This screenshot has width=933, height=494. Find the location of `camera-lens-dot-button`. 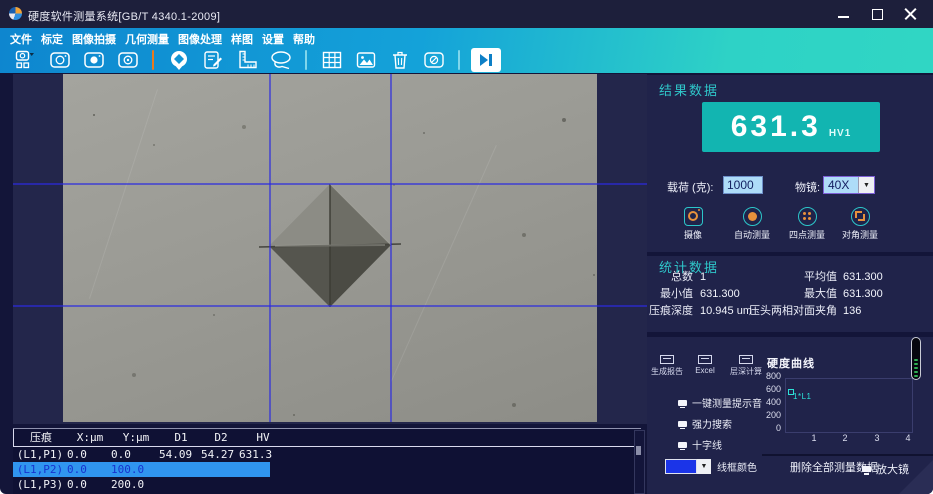

camera-lens-dot-button is located at coordinates (127, 60).